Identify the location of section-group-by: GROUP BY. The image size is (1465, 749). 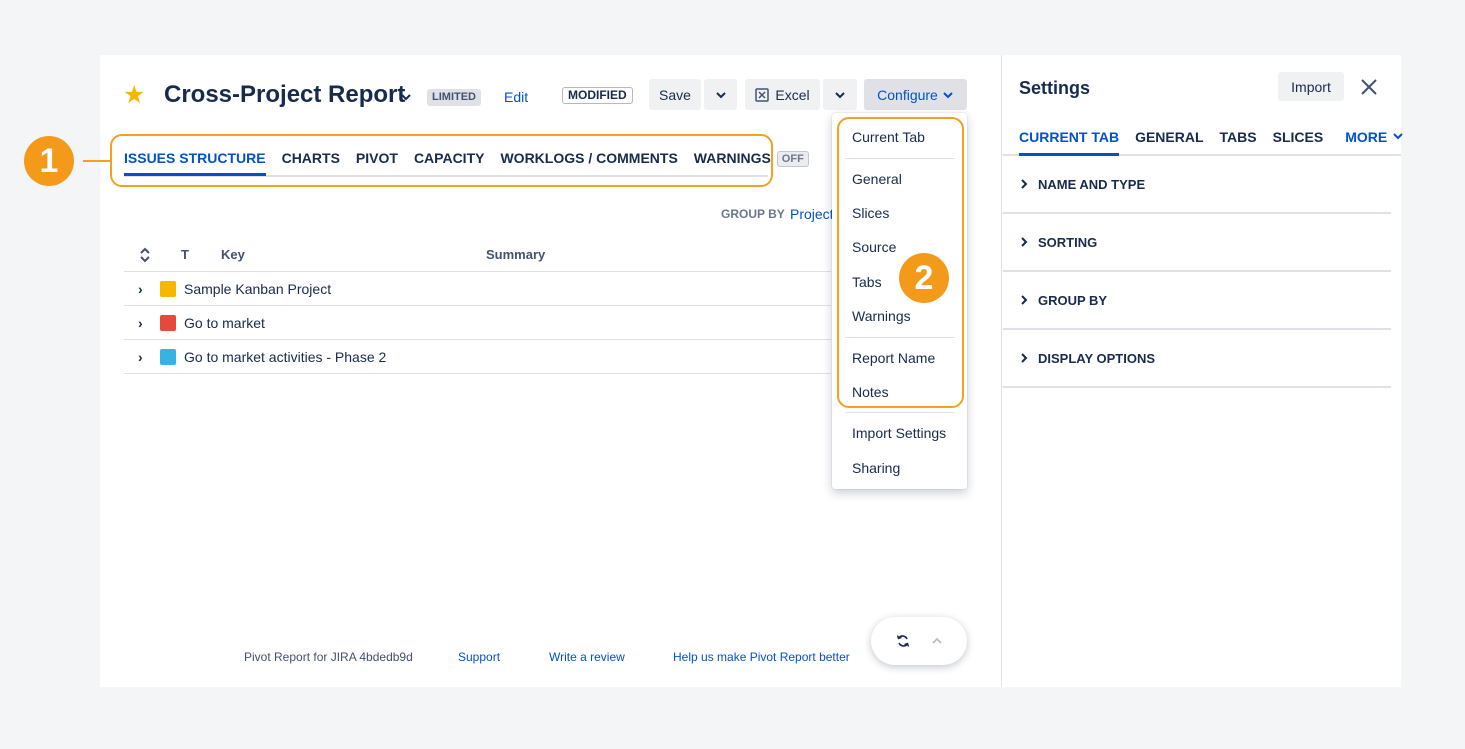
(1197, 301).